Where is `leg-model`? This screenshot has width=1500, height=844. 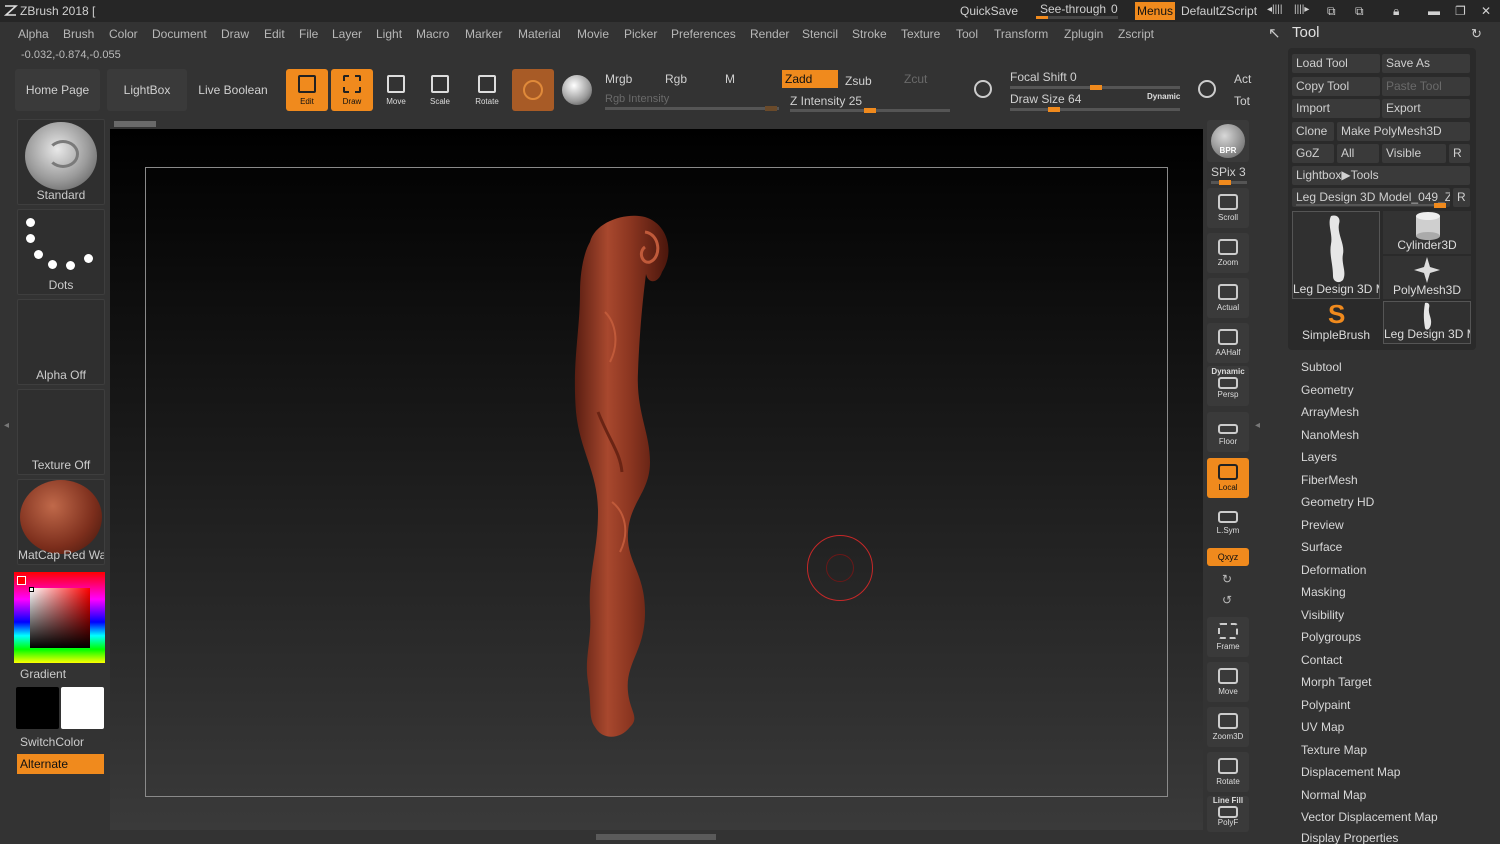 leg-model is located at coordinates (615, 479).